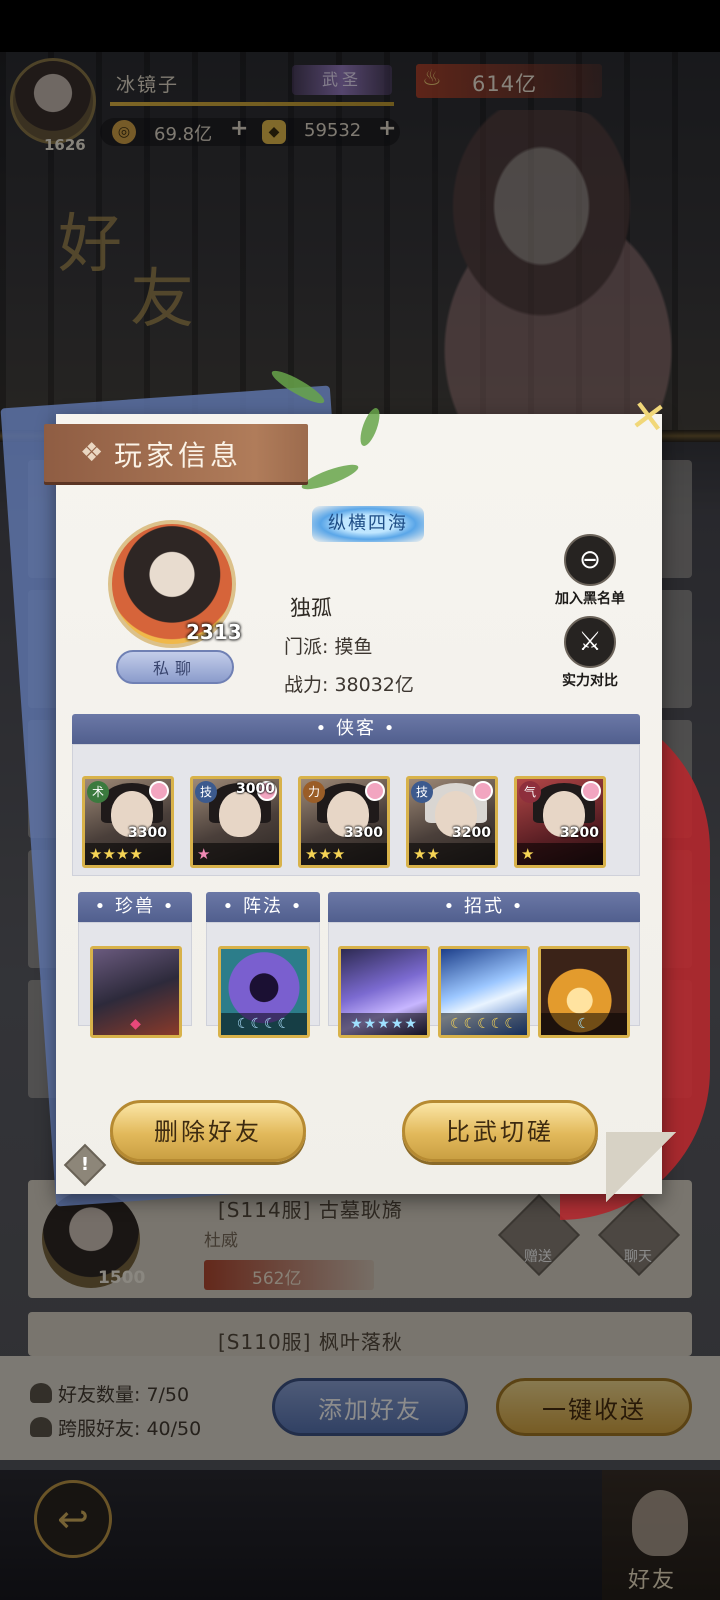  What do you see at coordinates (590, 642) in the screenshot?
I see `crossed-swords-icon: ⚔` at bounding box center [590, 642].